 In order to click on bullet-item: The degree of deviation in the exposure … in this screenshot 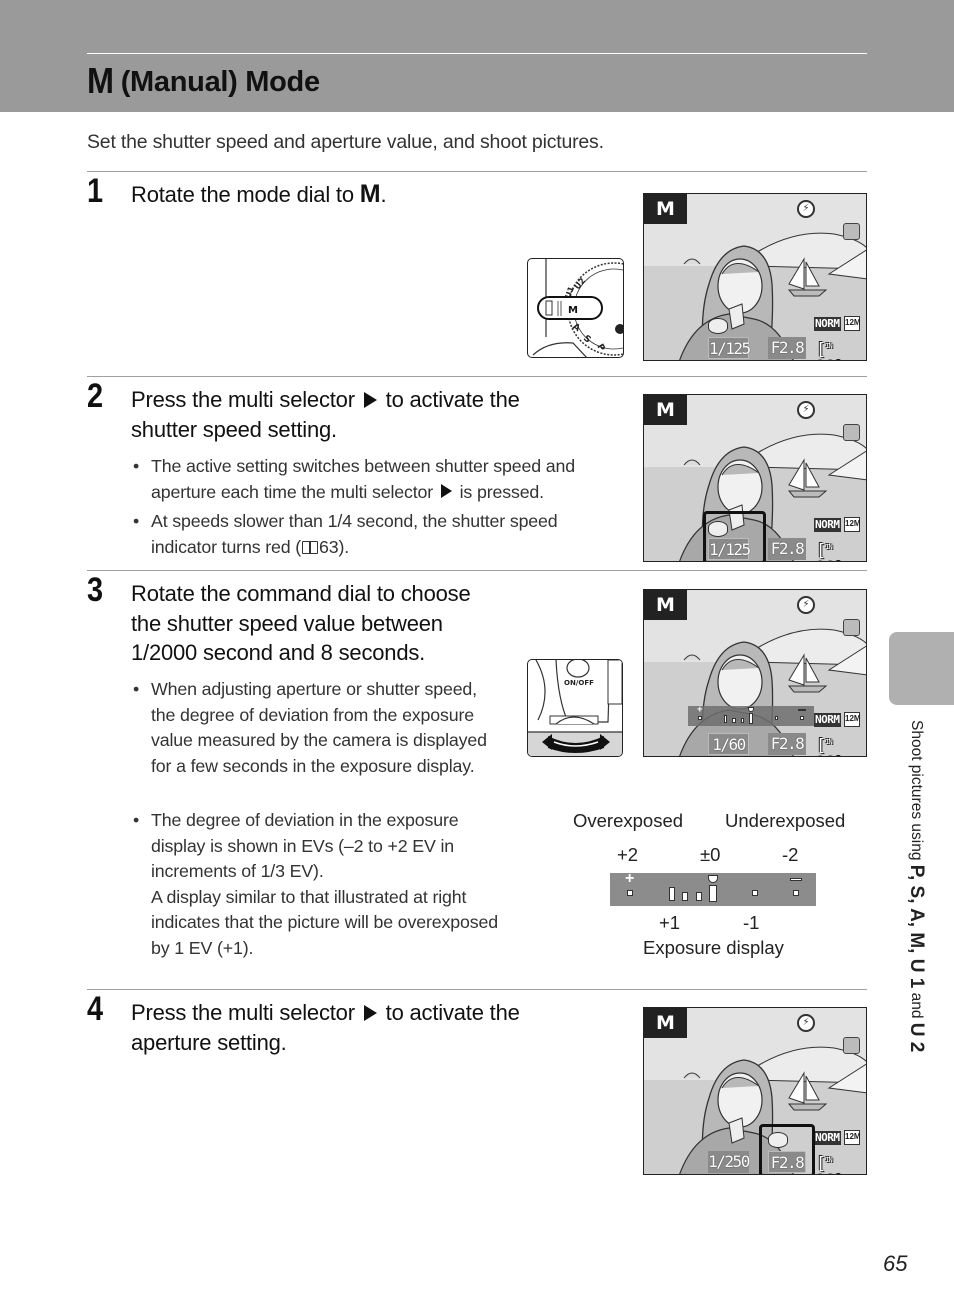, I will do `click(341, 884)`.